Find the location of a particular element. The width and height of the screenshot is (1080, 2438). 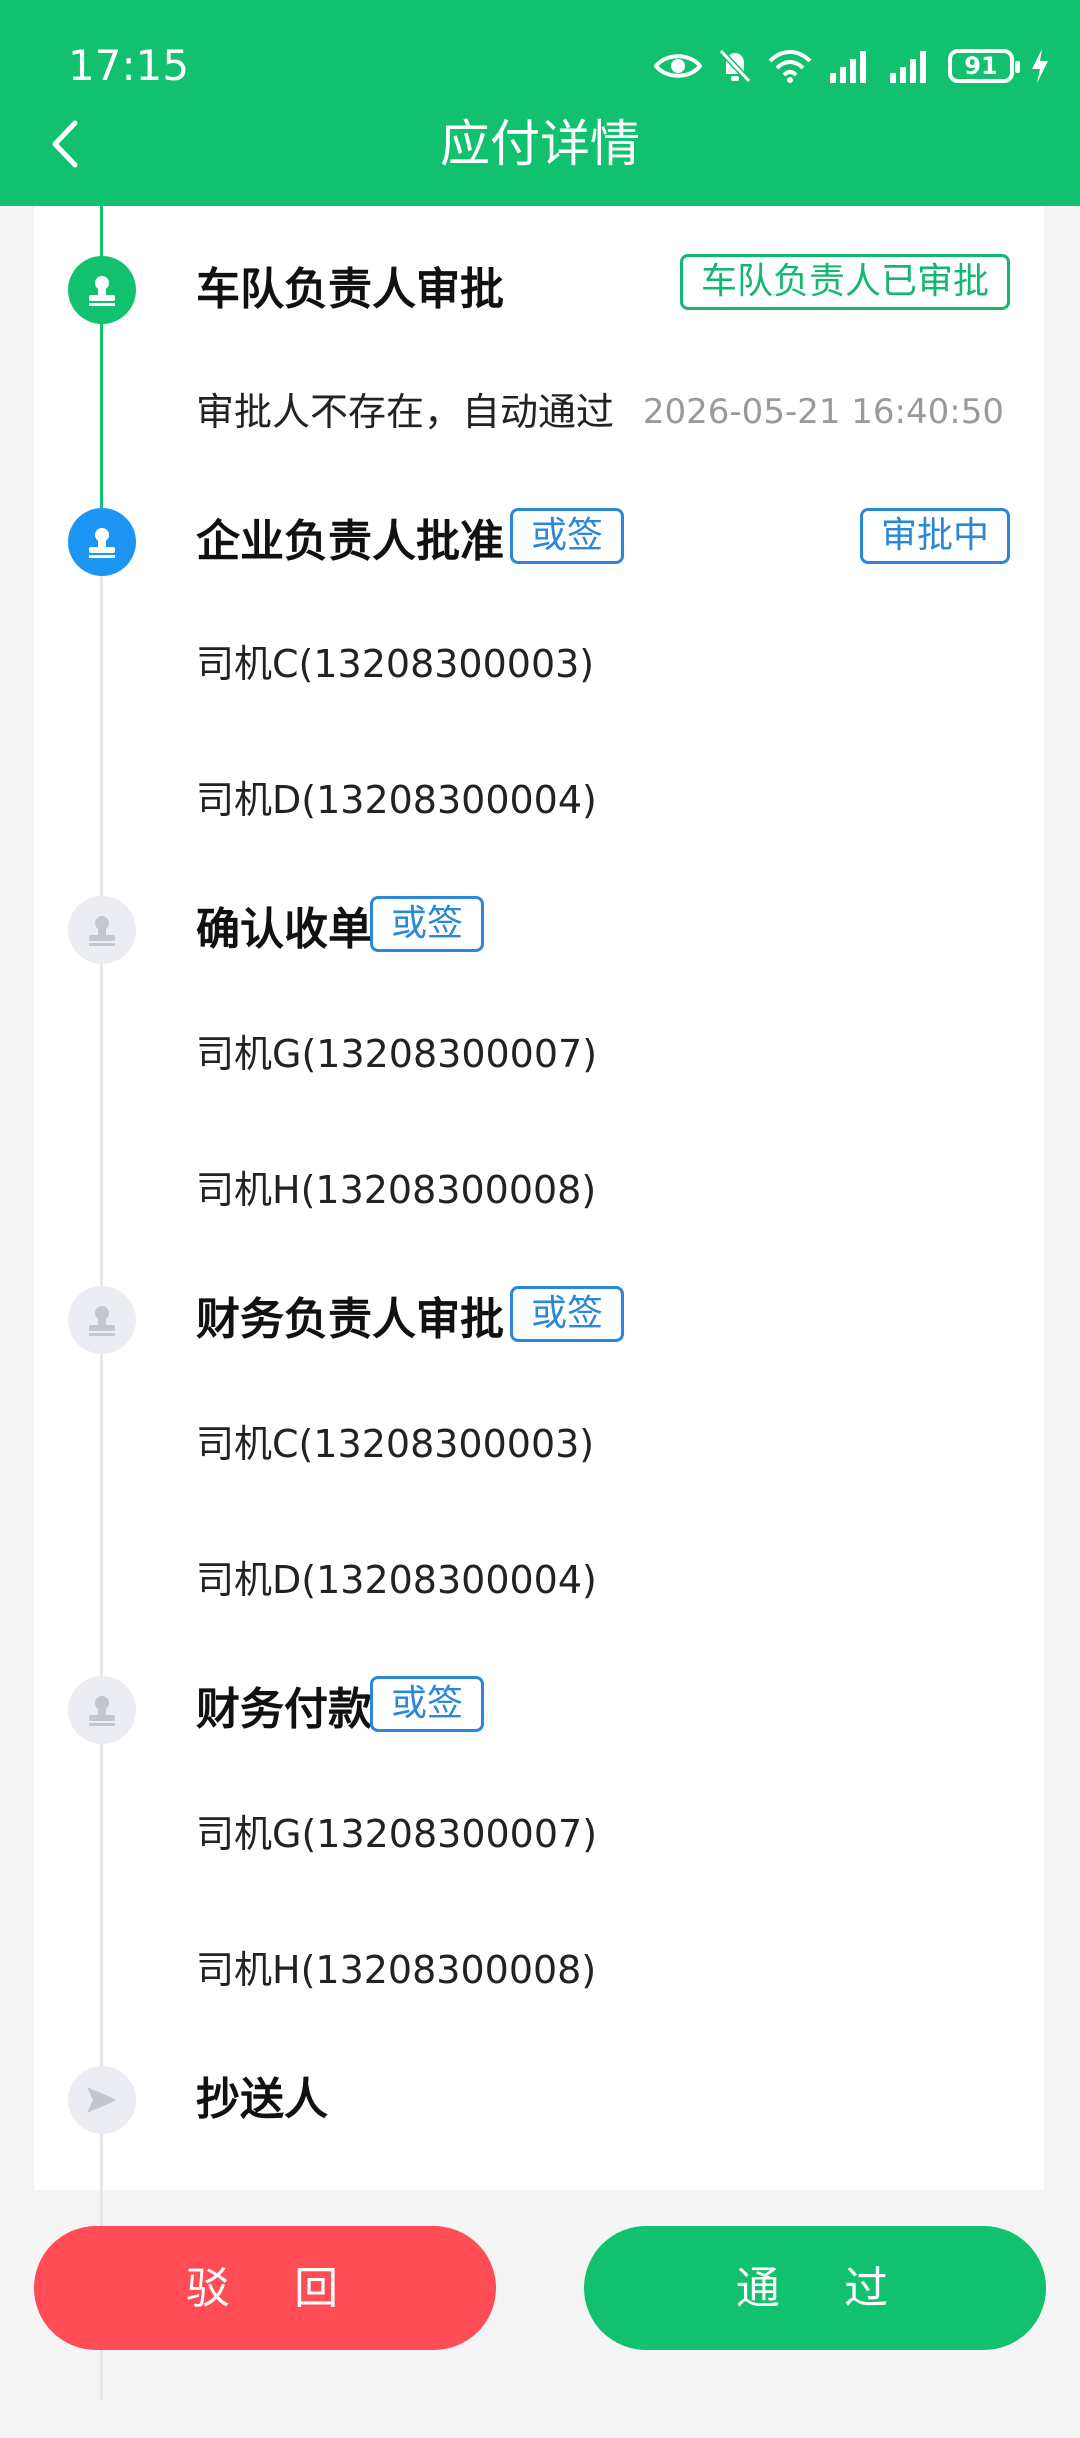

mute-bell-icon is located at coordinates (735, 66).